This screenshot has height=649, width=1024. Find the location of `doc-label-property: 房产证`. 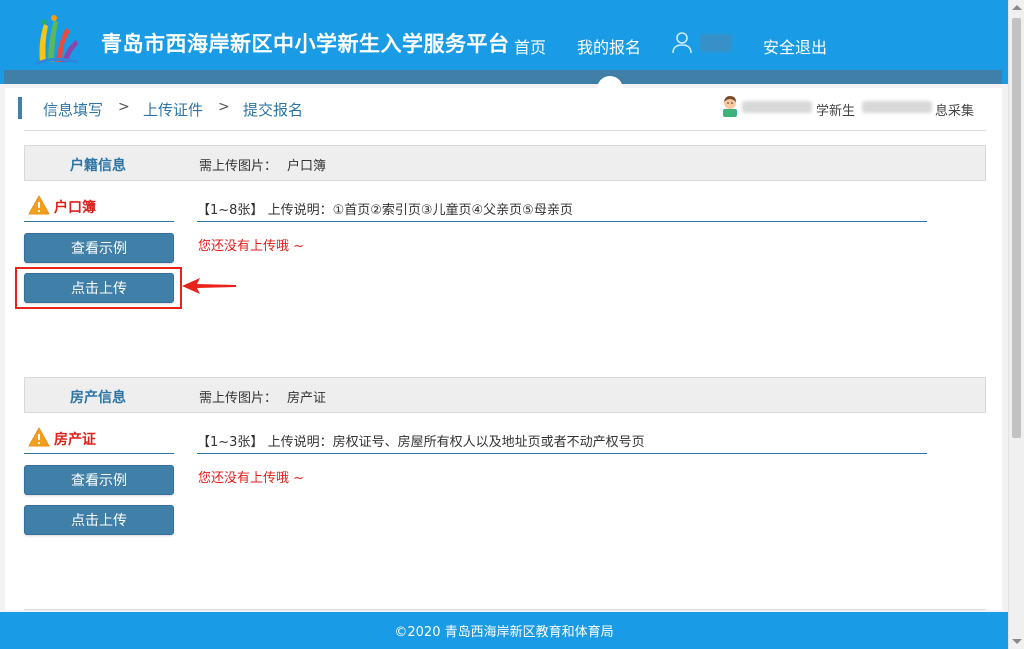

doc-label-property: 房产证 is located at coordinates (99, 440).